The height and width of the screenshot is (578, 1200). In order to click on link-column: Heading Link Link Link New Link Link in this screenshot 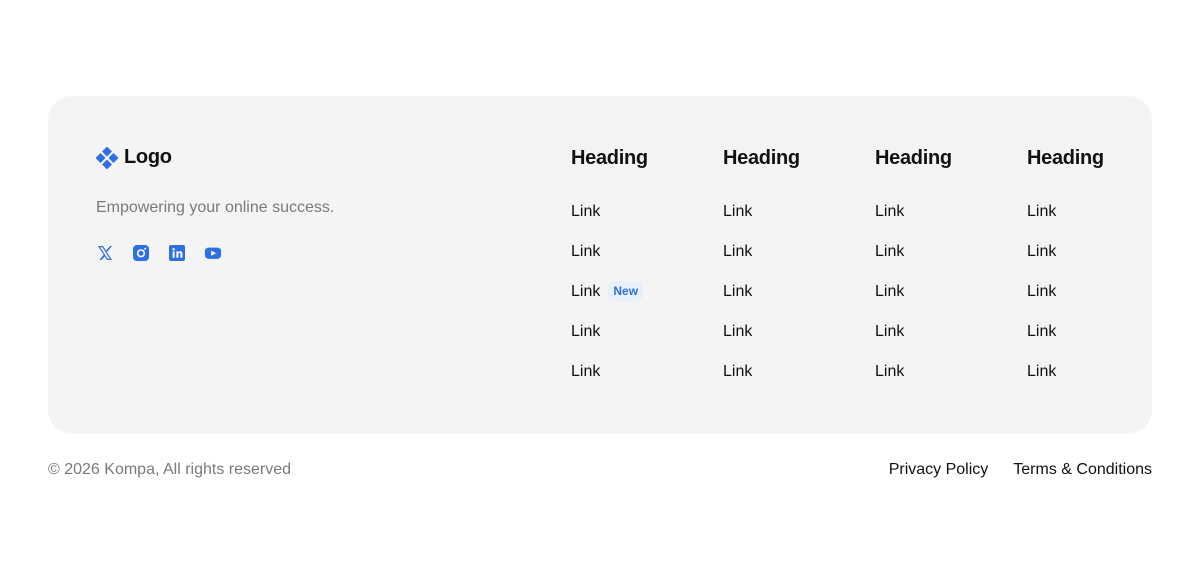, I will do `click(647, 272)`.